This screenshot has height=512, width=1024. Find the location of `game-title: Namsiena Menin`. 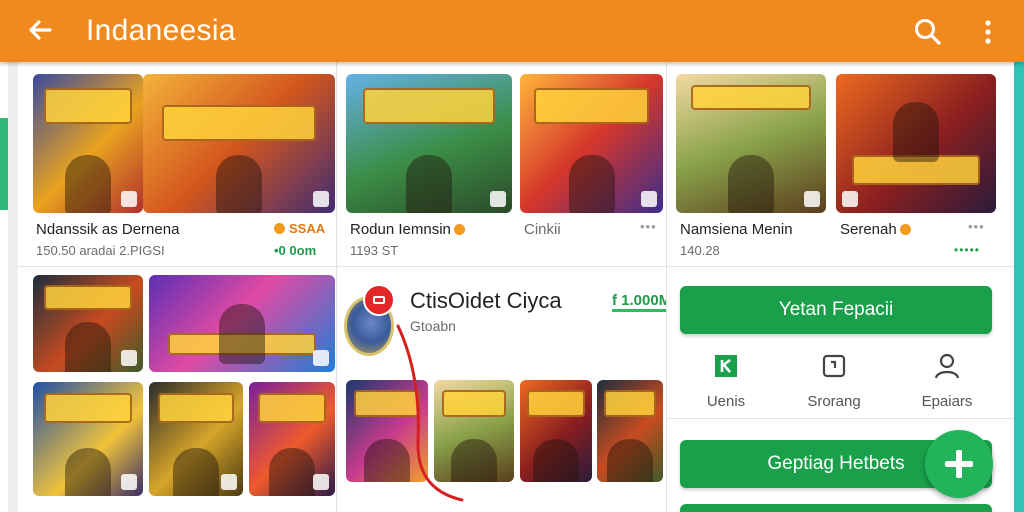

game-title: Namsiena Menin is located at coordinates (736, 229).